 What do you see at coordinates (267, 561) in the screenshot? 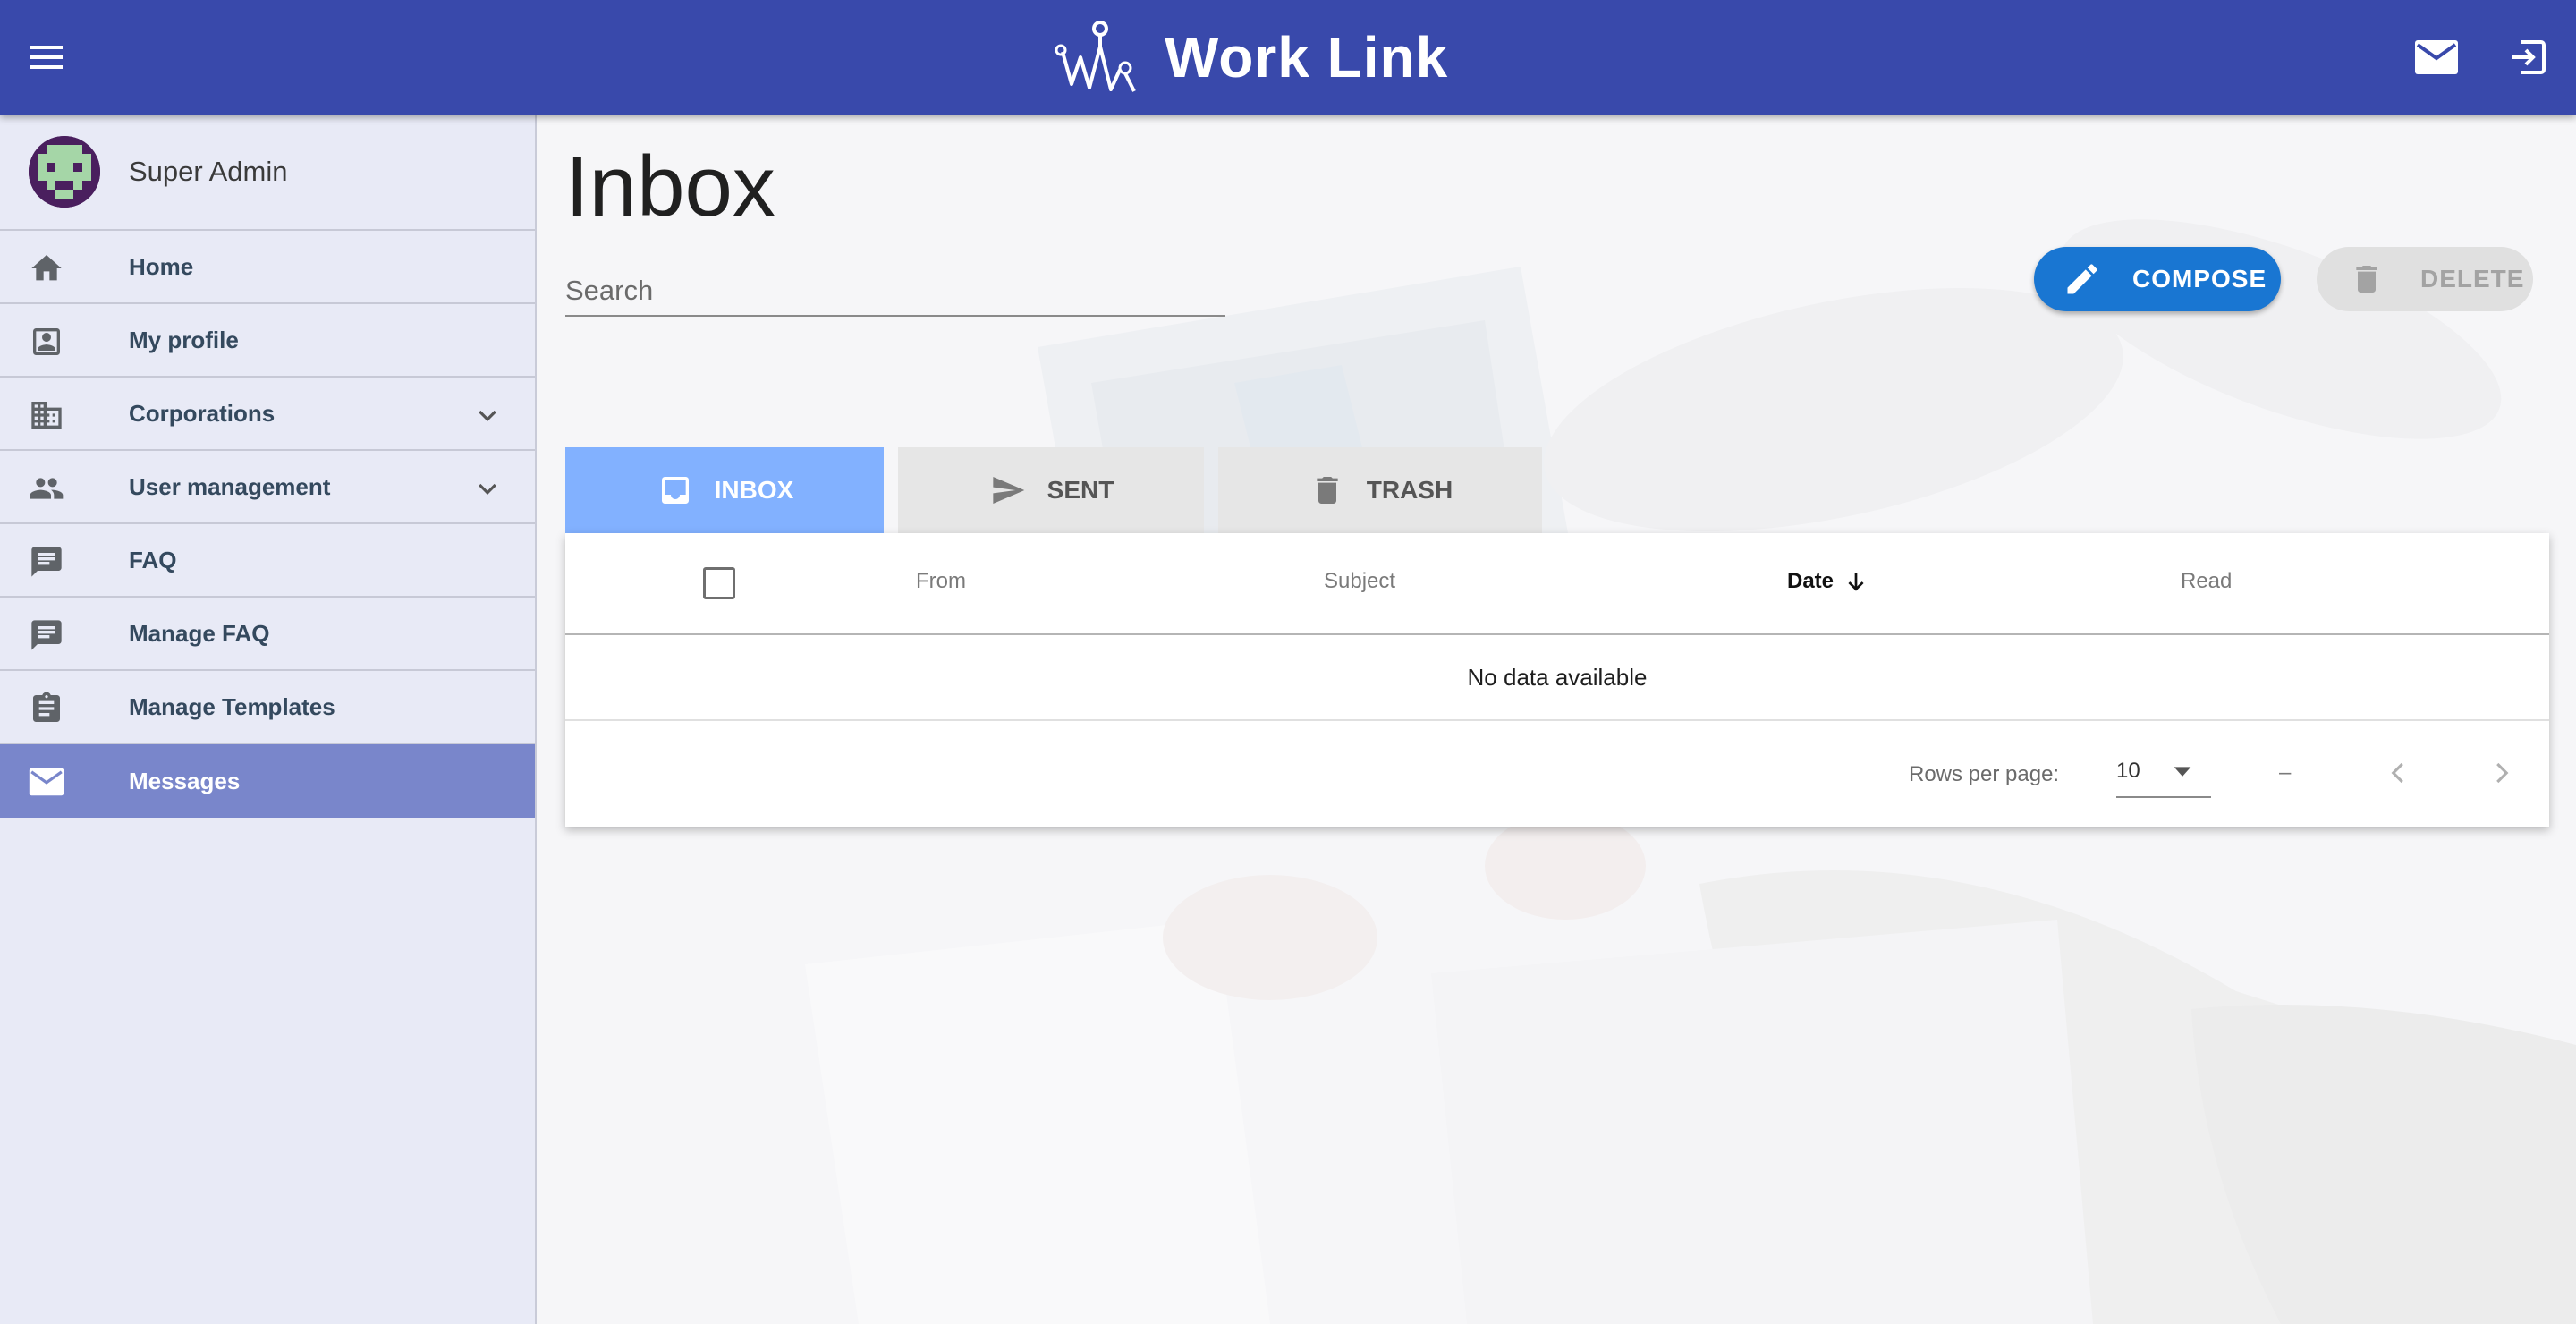
I see `sidebar-item-faq: FAQ` at bounding box center [267, 561].